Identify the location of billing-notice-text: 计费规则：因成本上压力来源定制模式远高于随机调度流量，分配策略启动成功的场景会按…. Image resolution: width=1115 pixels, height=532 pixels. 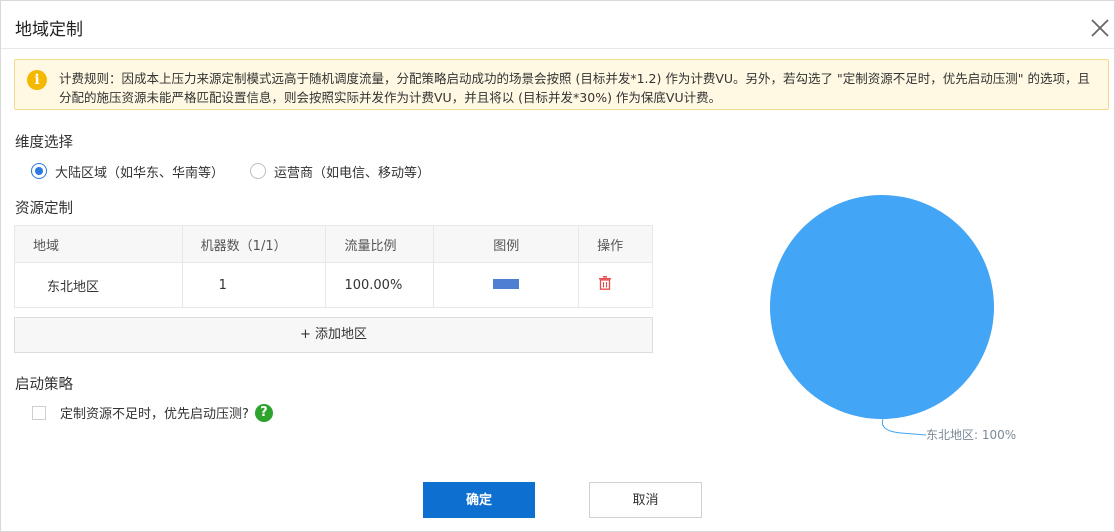
(574, 88).